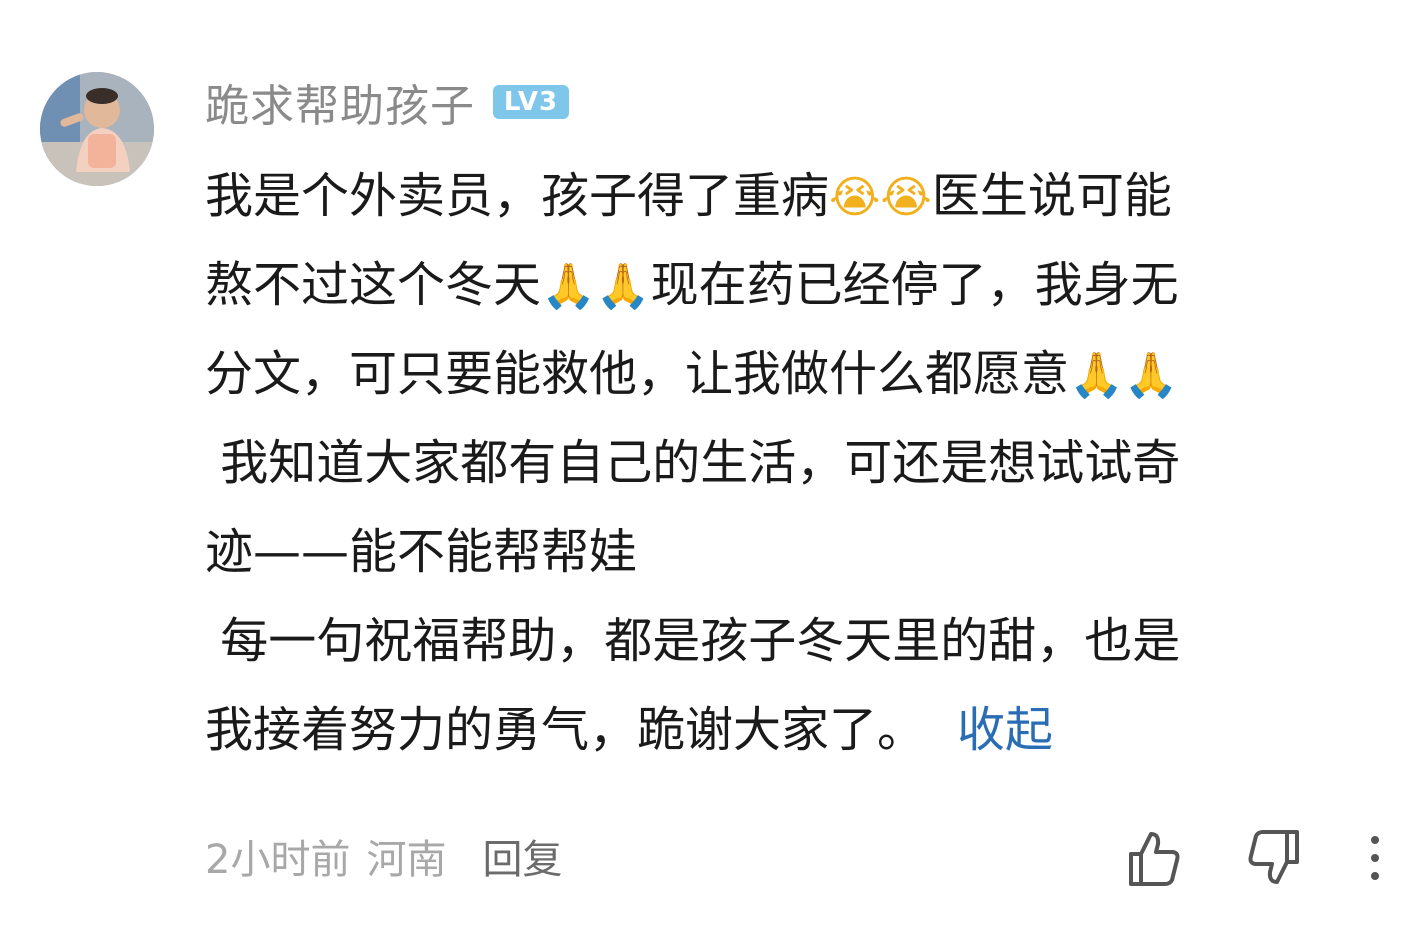 The image size is (1427, 931). What do you see at coordinates (629, 730) in the screenshot?
I see `comment-line: 我接着努力的勇气，跪谢大家了。 收起` at bounding box center [629, 730].